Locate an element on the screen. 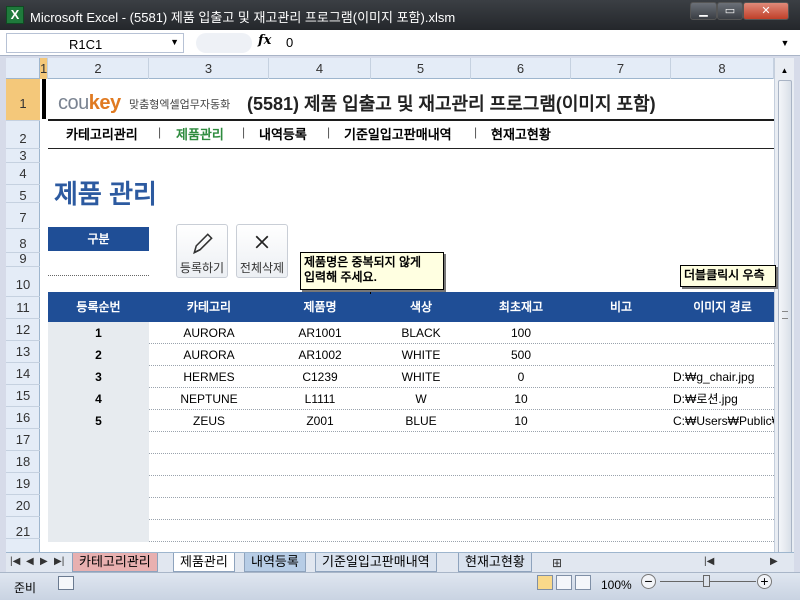  name-box: R1C1 ▼ is located at coordinates (95, 43).